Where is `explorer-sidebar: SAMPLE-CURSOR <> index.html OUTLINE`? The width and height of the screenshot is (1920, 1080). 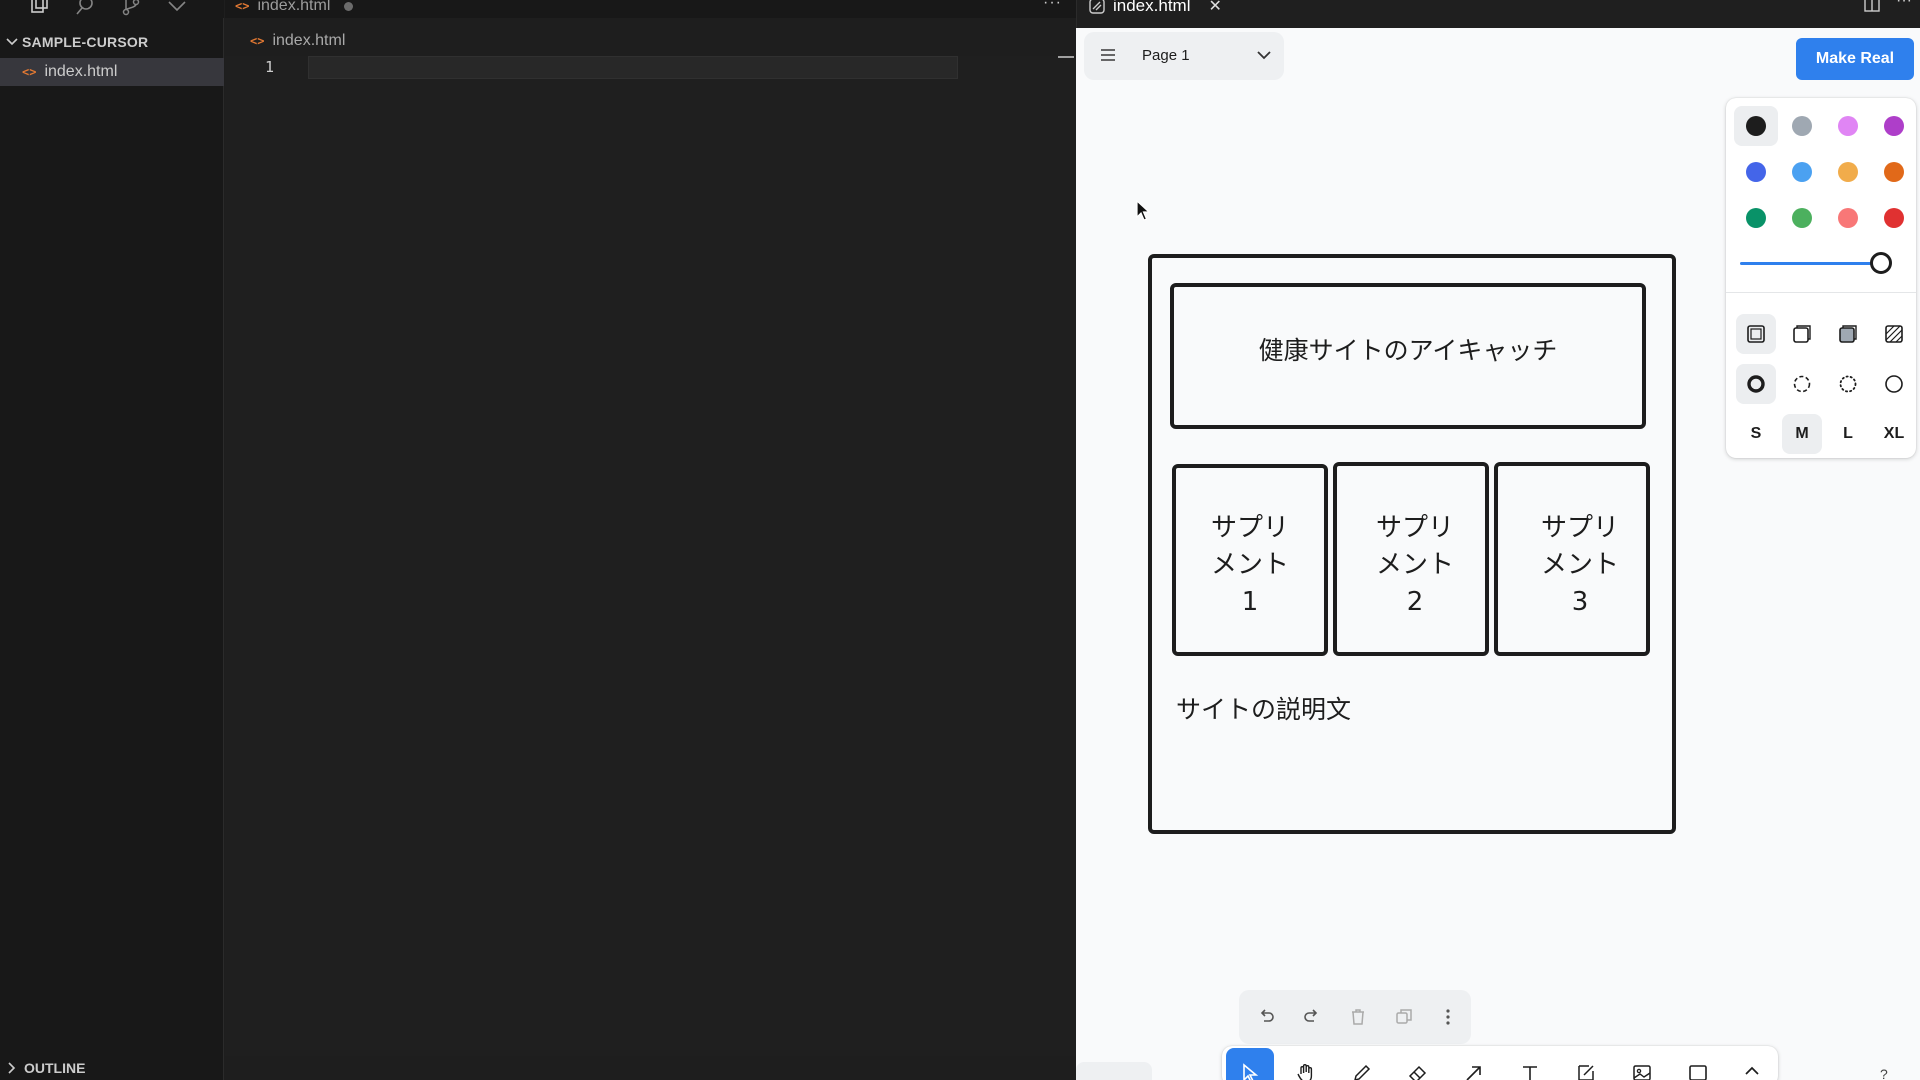 explorer-sidebar: SAMPLE-CURSOR <> index.html OUTLINE is located at coordinates (112, 549).